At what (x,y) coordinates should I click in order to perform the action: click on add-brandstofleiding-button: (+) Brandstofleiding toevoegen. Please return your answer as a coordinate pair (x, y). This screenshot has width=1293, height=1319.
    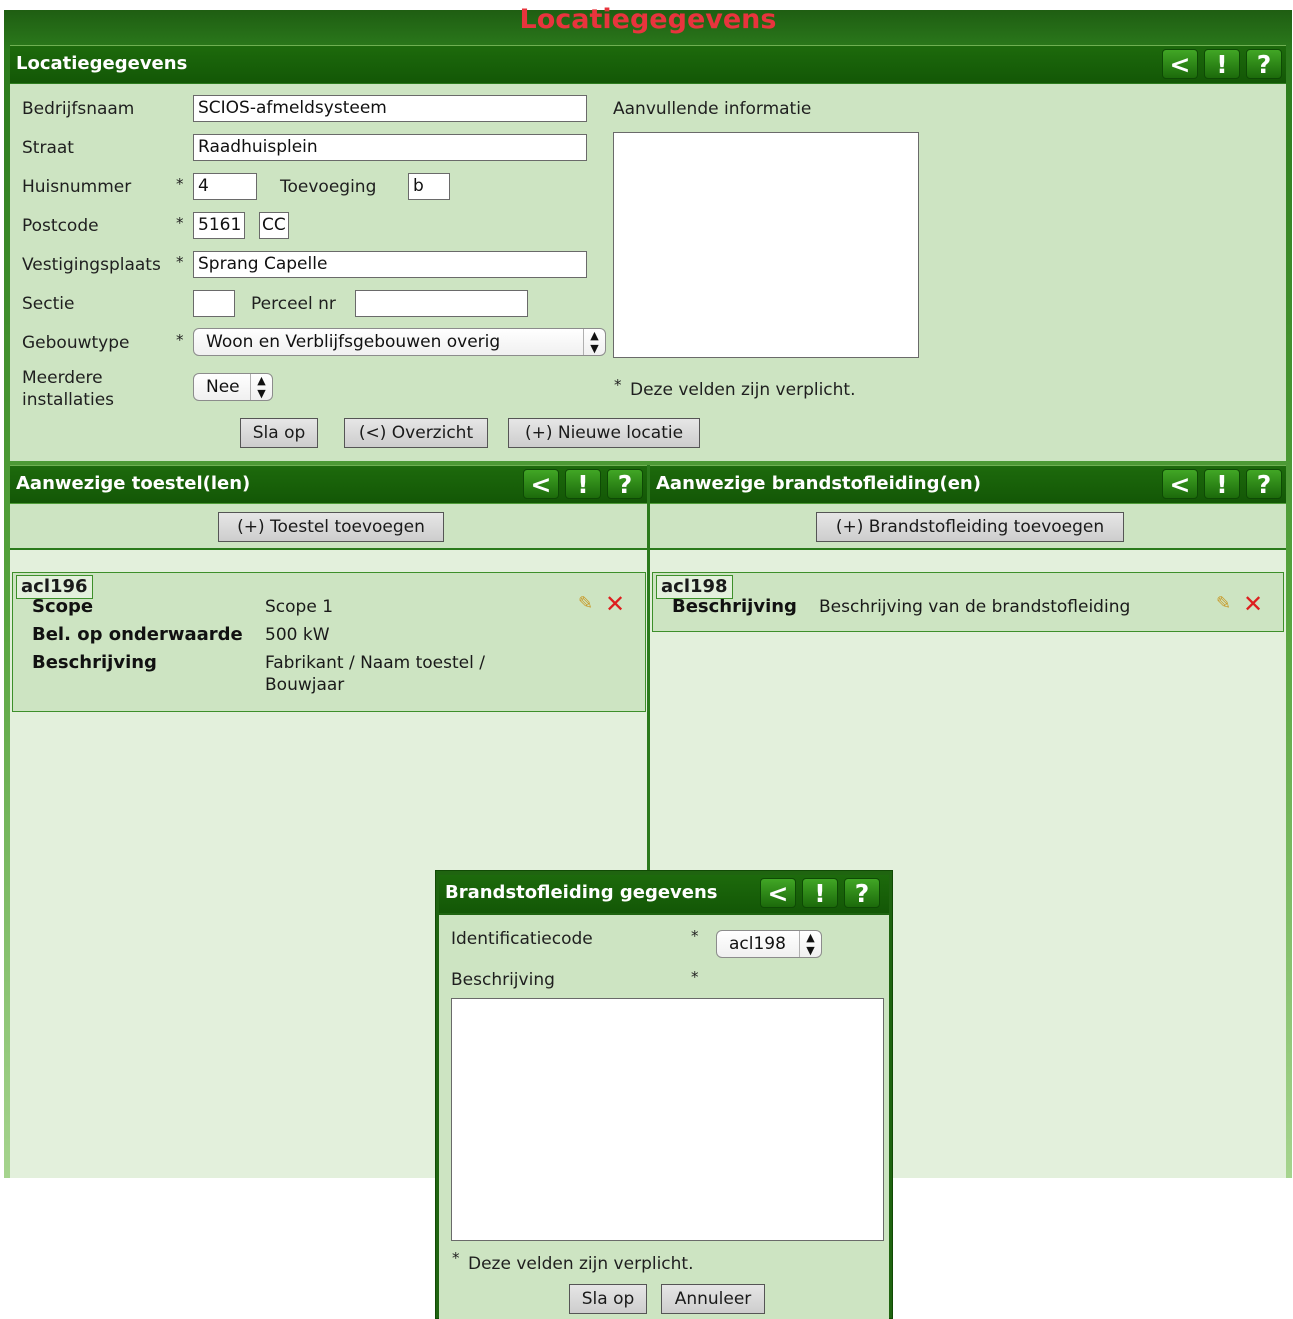
    Looking at the image, I should click on (970, 527).